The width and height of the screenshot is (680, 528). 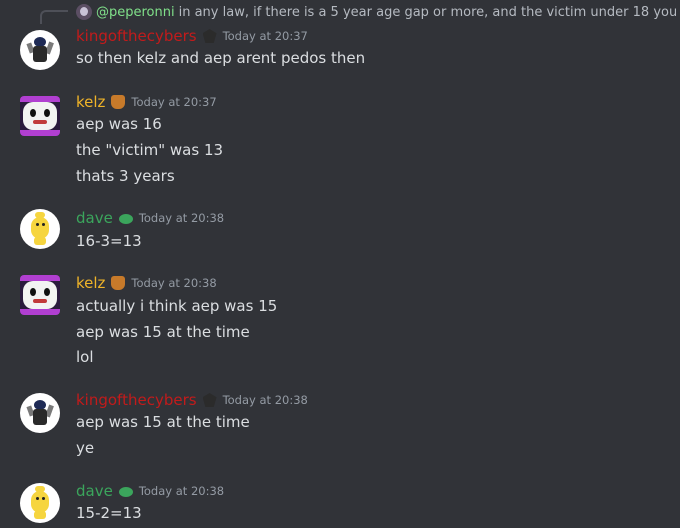 I want to click on message-text: thats 3 years, so click(x=125, y=176).